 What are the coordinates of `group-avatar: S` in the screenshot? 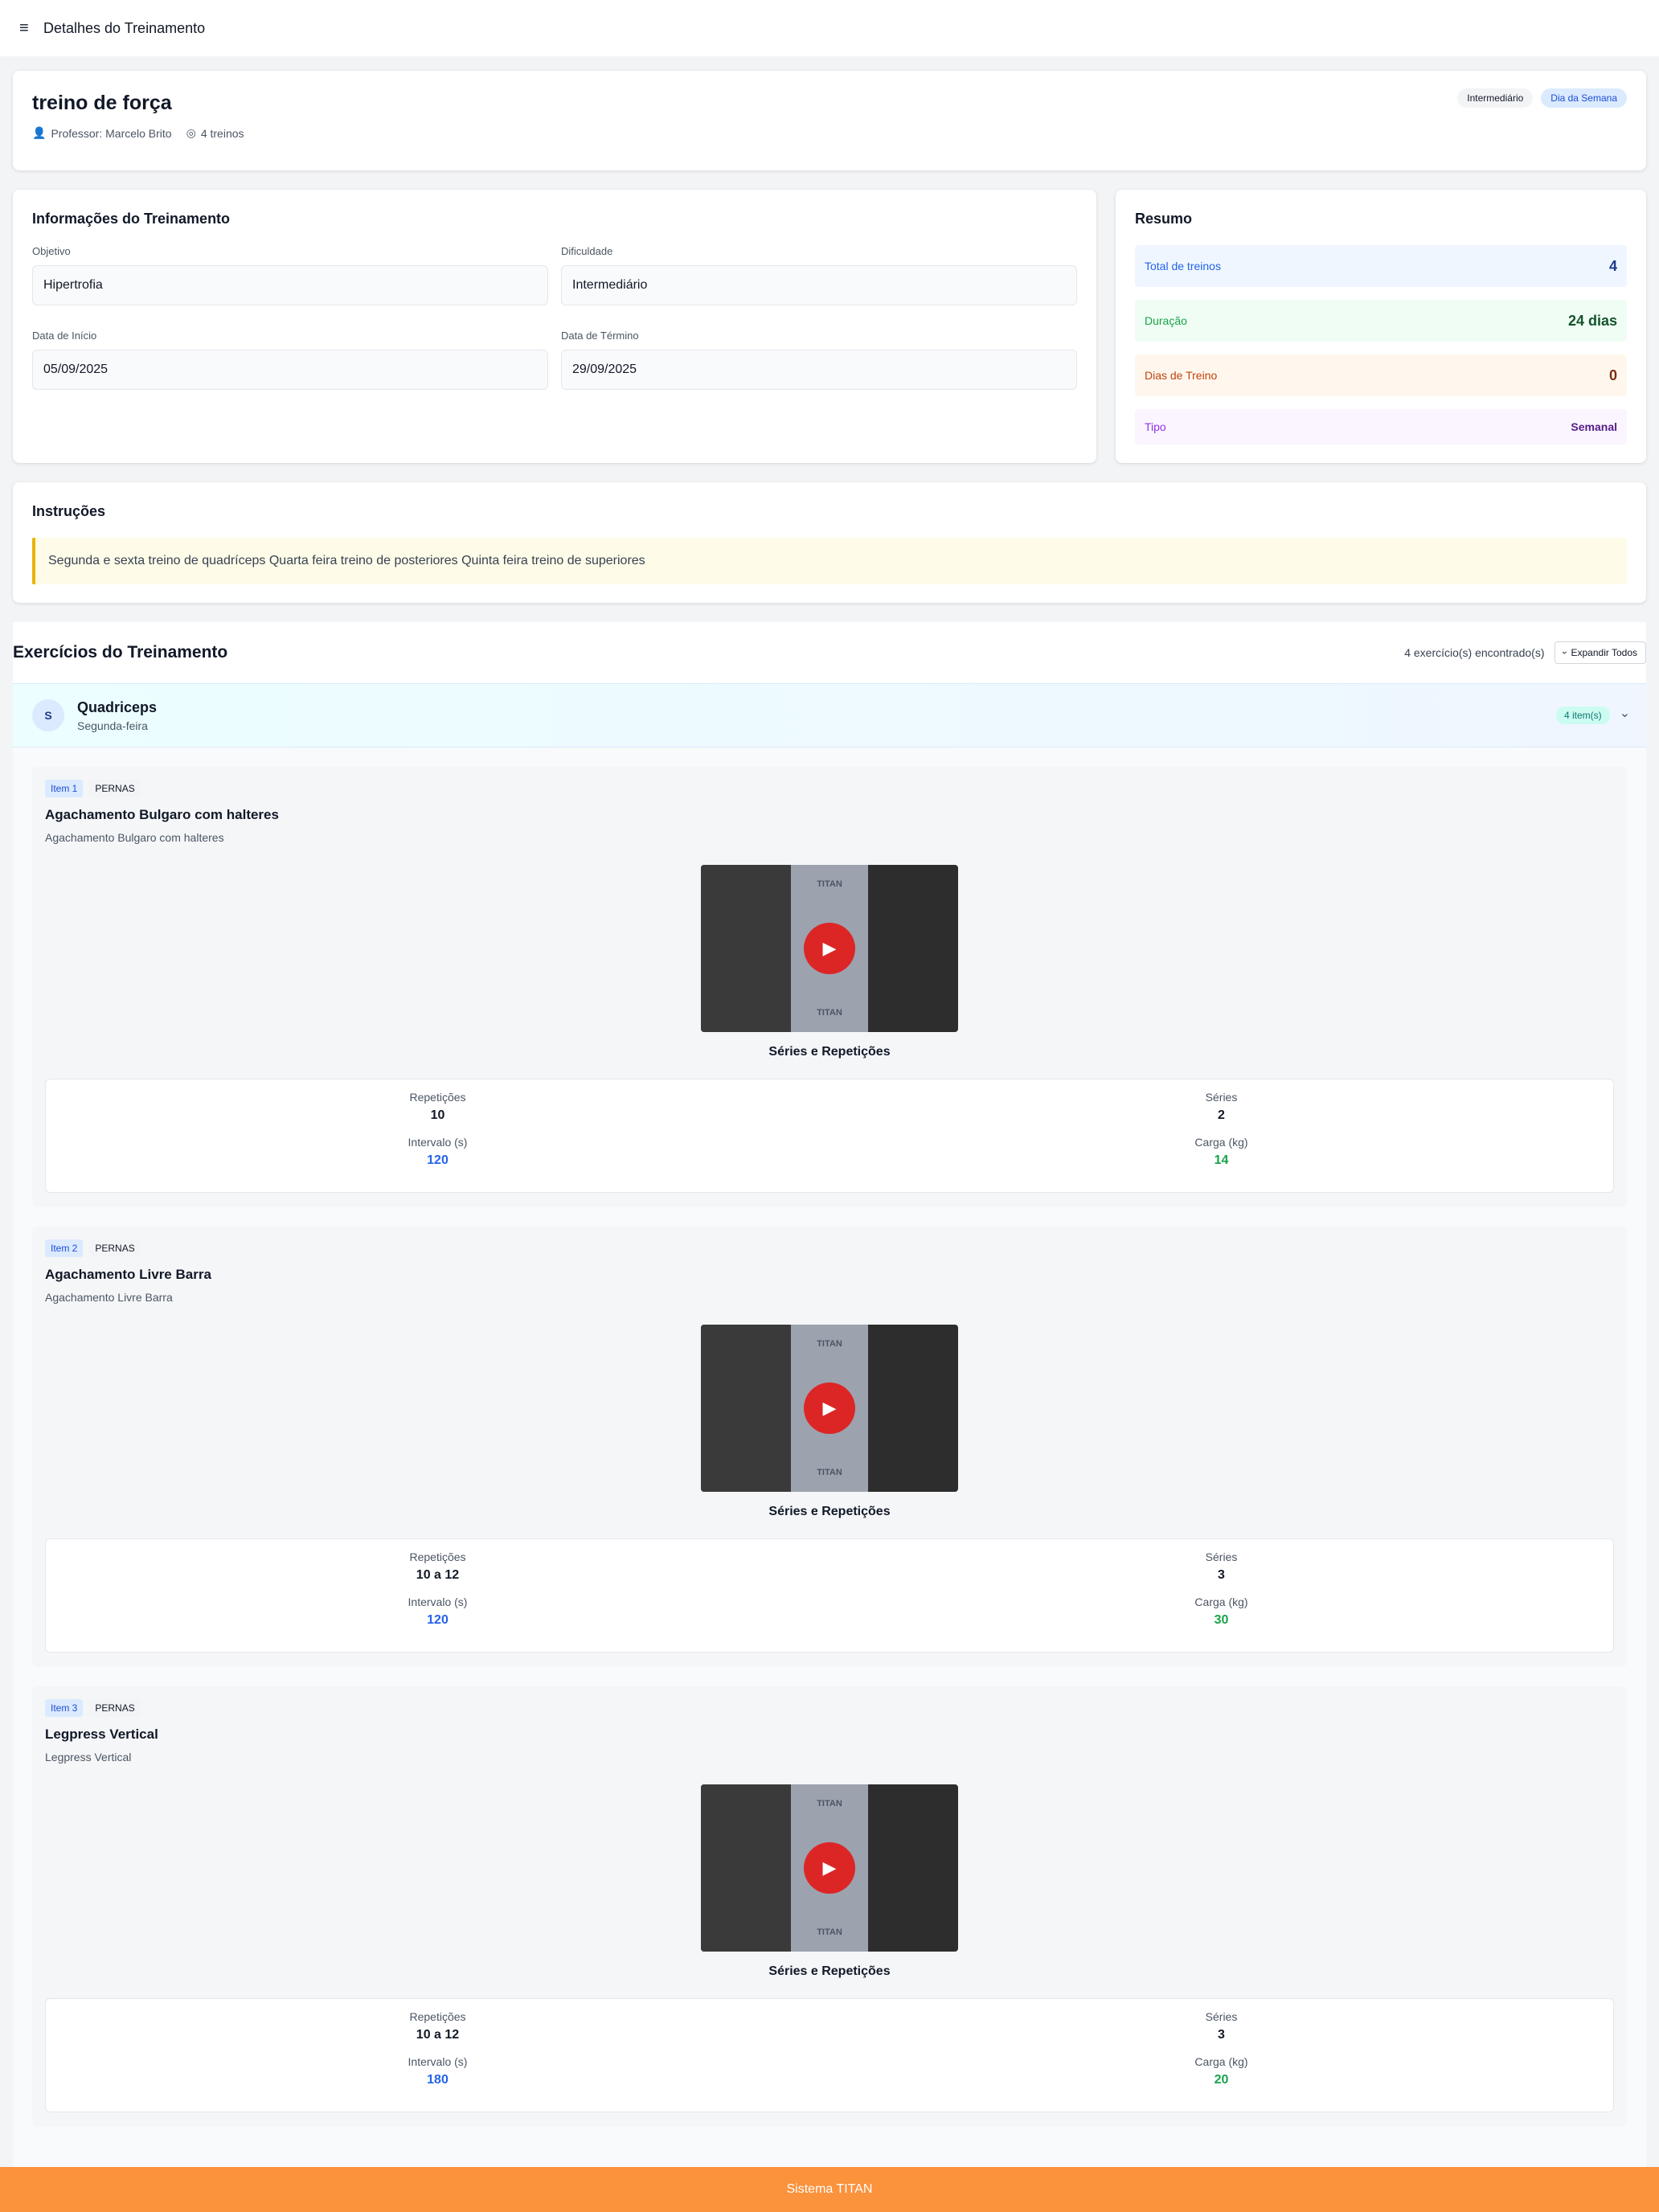 It's located at (48, 715).